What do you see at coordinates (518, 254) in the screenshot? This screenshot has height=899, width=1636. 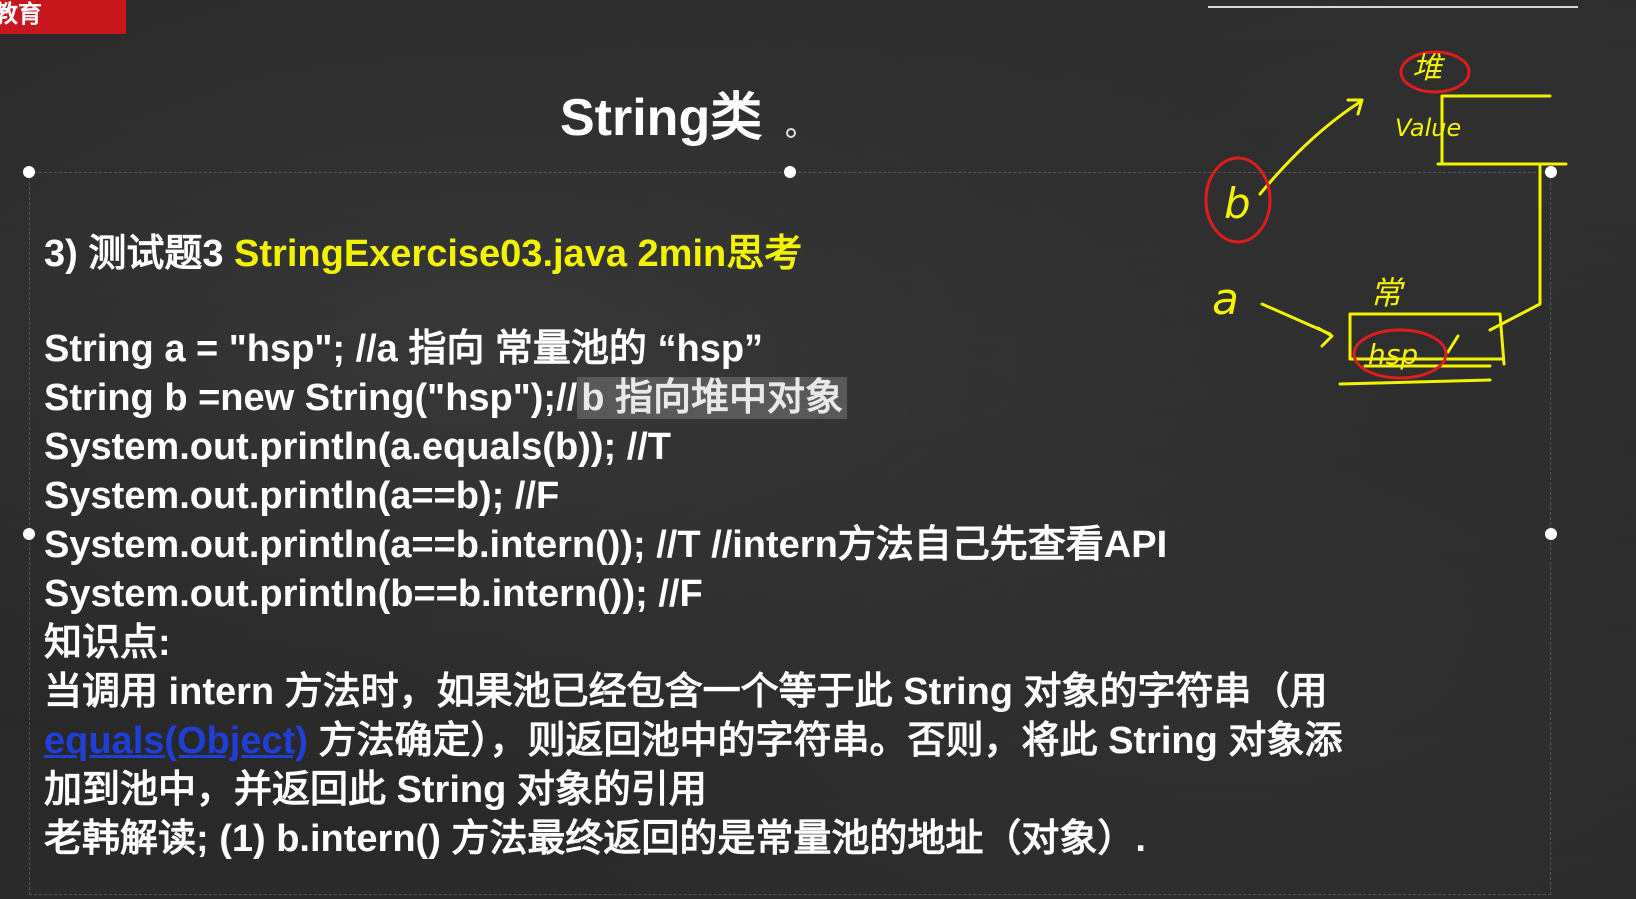 I see `exercise-heading-file: StringExercise03.java 2min思考` at bounding box center [518, 254].